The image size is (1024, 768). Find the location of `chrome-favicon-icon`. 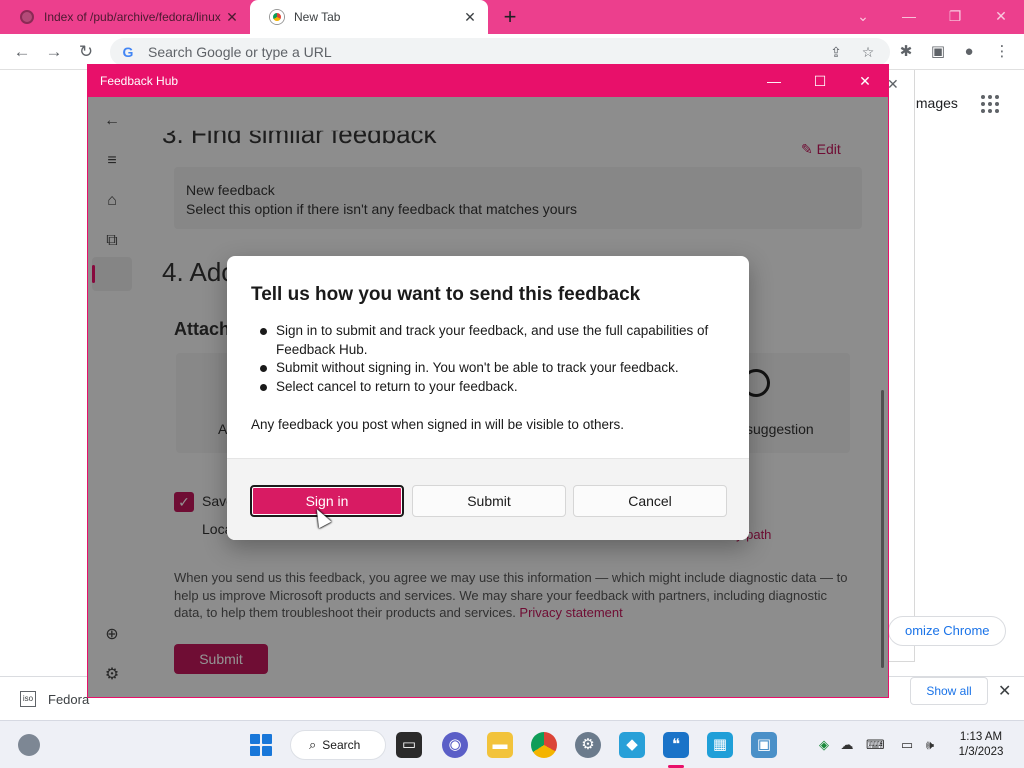

chrome-favicon-icon is located at coordinates (277, 17).